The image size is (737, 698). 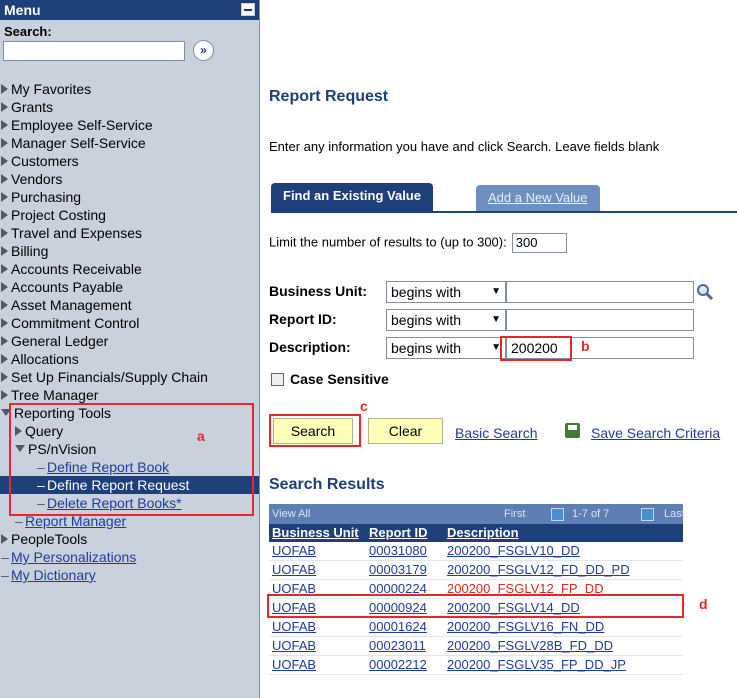 What do you see at coordinates (94, 51) in the screenshot?
I see `menu-search-input` at bounding box center [94, 51].